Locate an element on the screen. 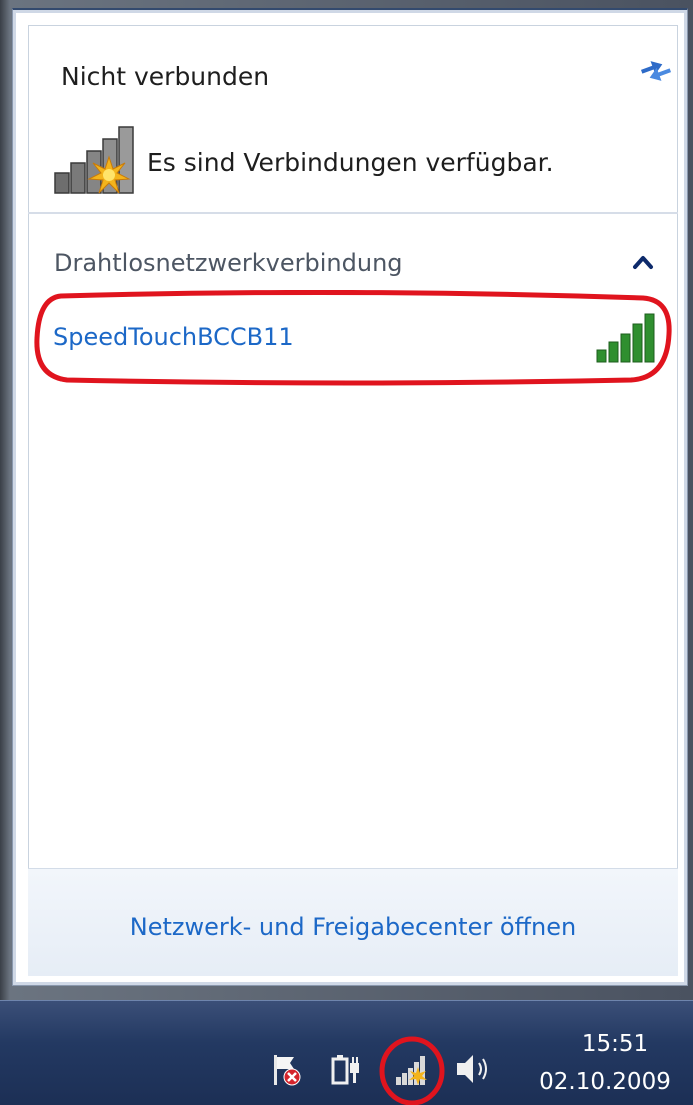 This screenshot has width=693, height=1105. network-icon is located at coordinates (412, 1070).